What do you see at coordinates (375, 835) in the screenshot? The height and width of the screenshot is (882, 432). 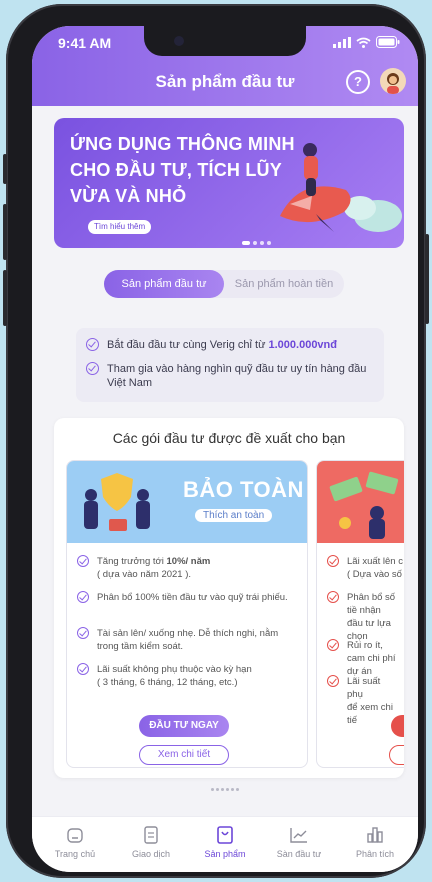 I see `analysis-icon` at bounding box center [375, 835].